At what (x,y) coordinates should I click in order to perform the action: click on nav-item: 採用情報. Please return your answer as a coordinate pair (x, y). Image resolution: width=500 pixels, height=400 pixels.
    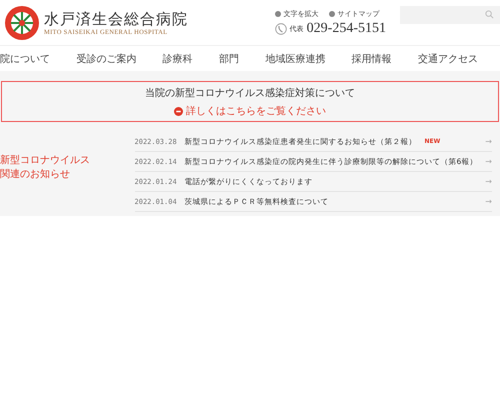
    Looking at the image, I should click on (372, 59).